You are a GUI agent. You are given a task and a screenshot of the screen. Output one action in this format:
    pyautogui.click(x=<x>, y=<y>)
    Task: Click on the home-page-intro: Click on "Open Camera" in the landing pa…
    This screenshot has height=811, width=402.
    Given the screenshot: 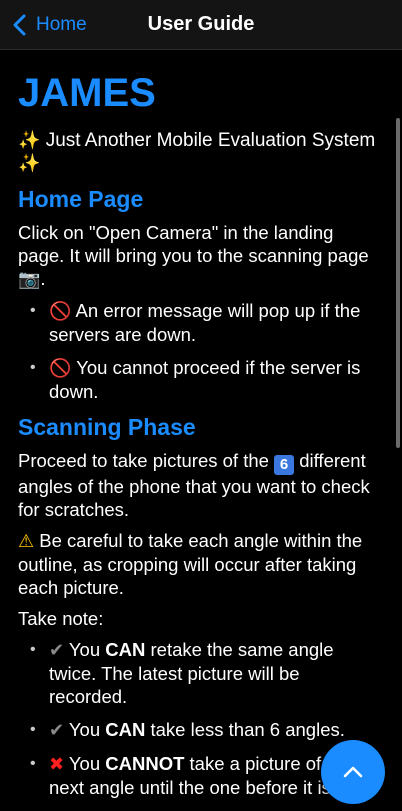 What is the action you would take?
    pyautogui.click(x=193, y=256)
    